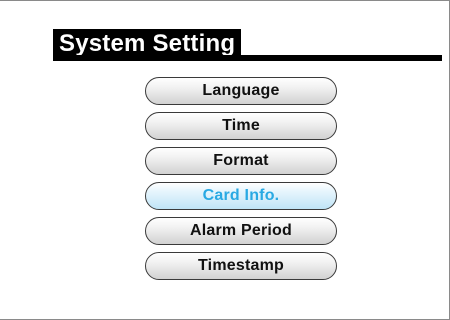 This screenshot has height=320, width=450. I want to click on menu-item-format: Format, so click(241, 161).